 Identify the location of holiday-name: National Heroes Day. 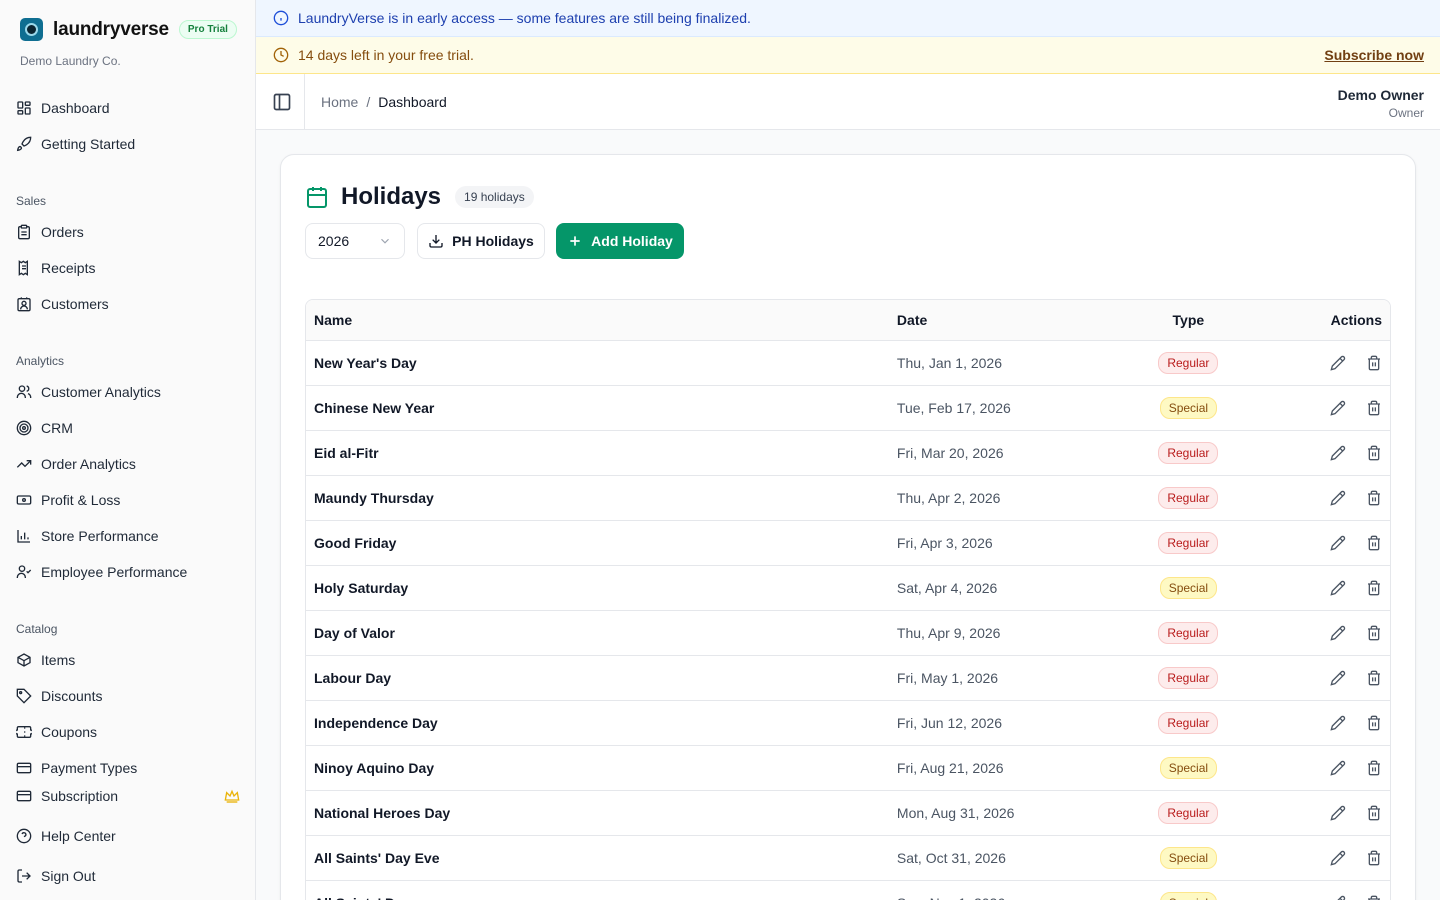
(382, 813).